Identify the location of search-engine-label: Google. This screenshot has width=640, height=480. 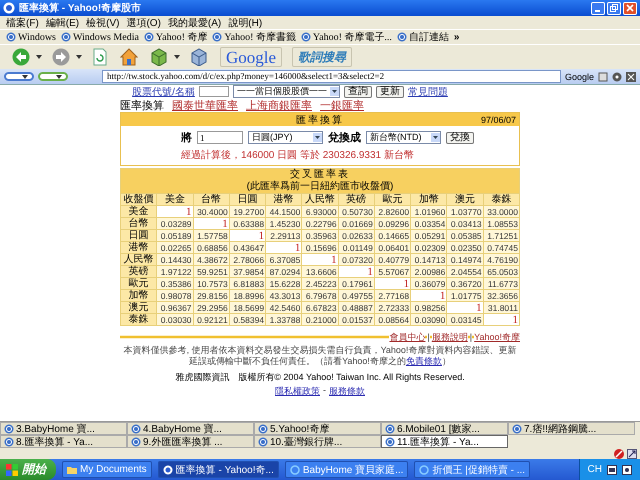
(579, 77).